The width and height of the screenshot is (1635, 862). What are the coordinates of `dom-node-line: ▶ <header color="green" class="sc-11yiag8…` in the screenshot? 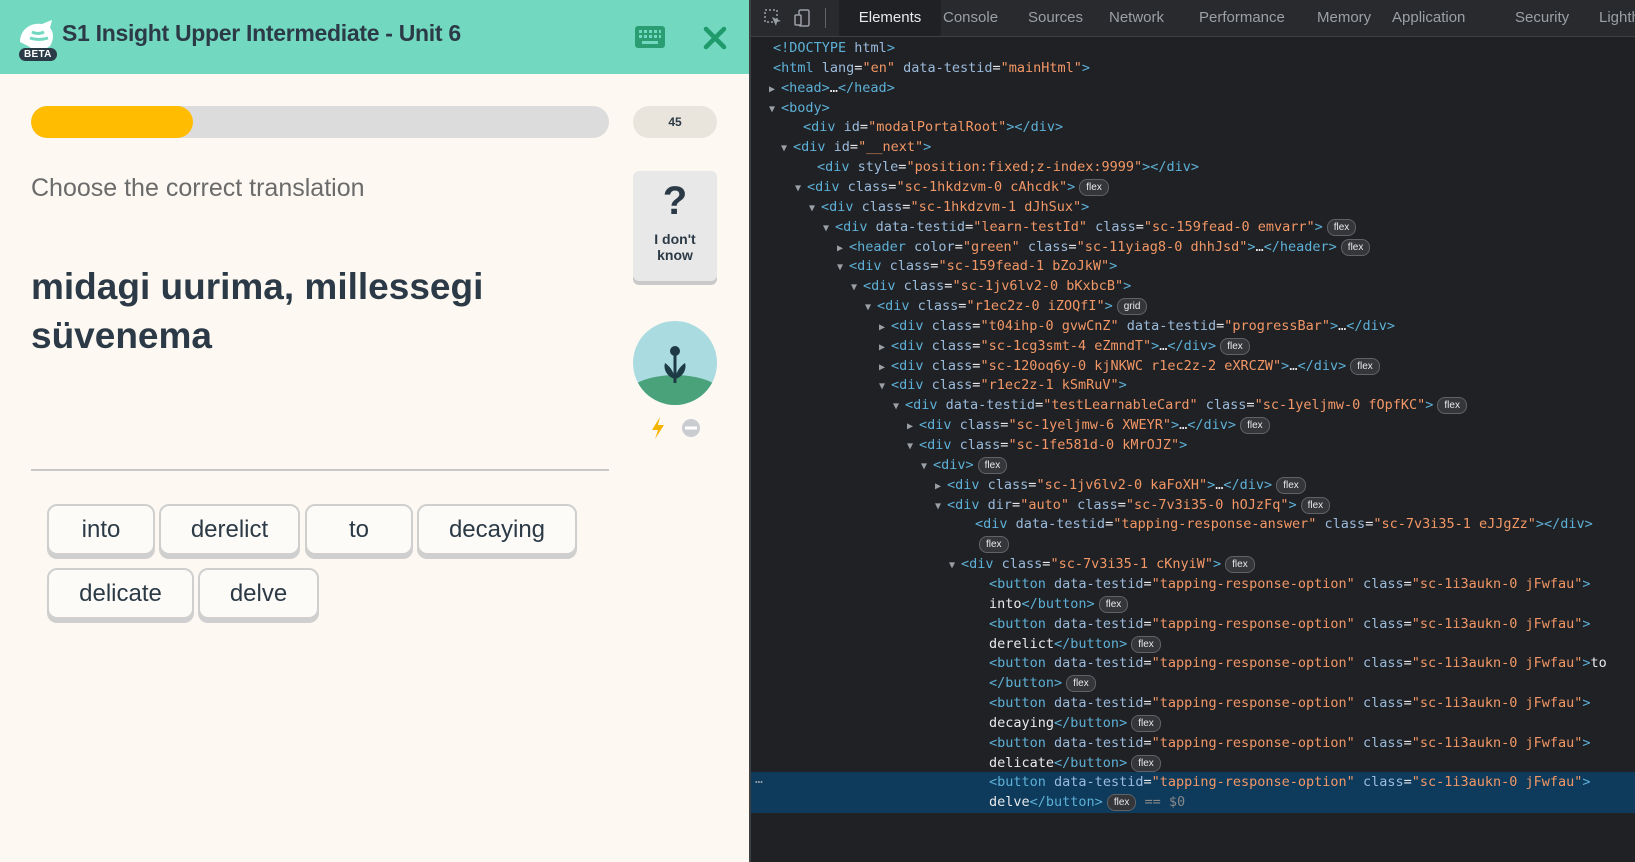 It's located at (1193, 247).